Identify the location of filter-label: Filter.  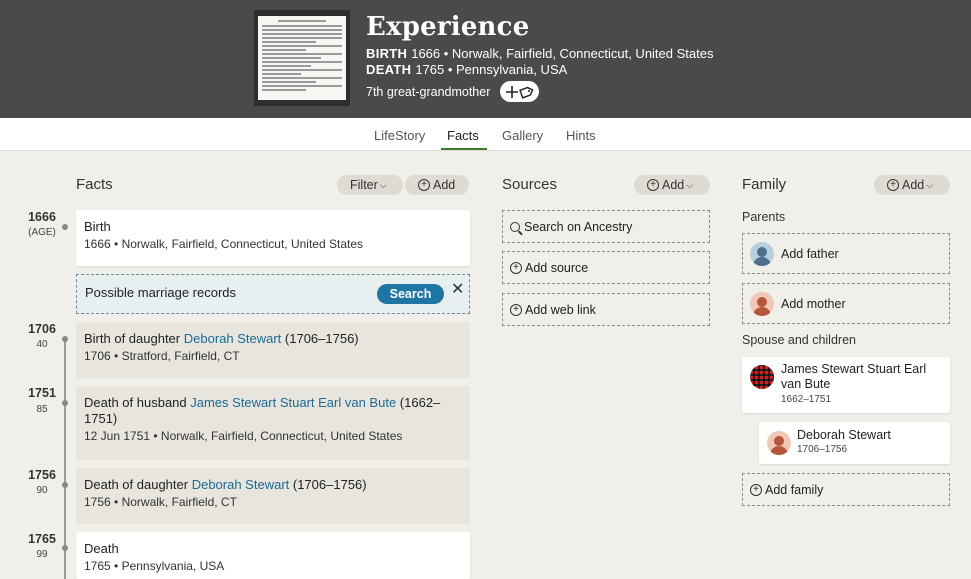
(364, 185).